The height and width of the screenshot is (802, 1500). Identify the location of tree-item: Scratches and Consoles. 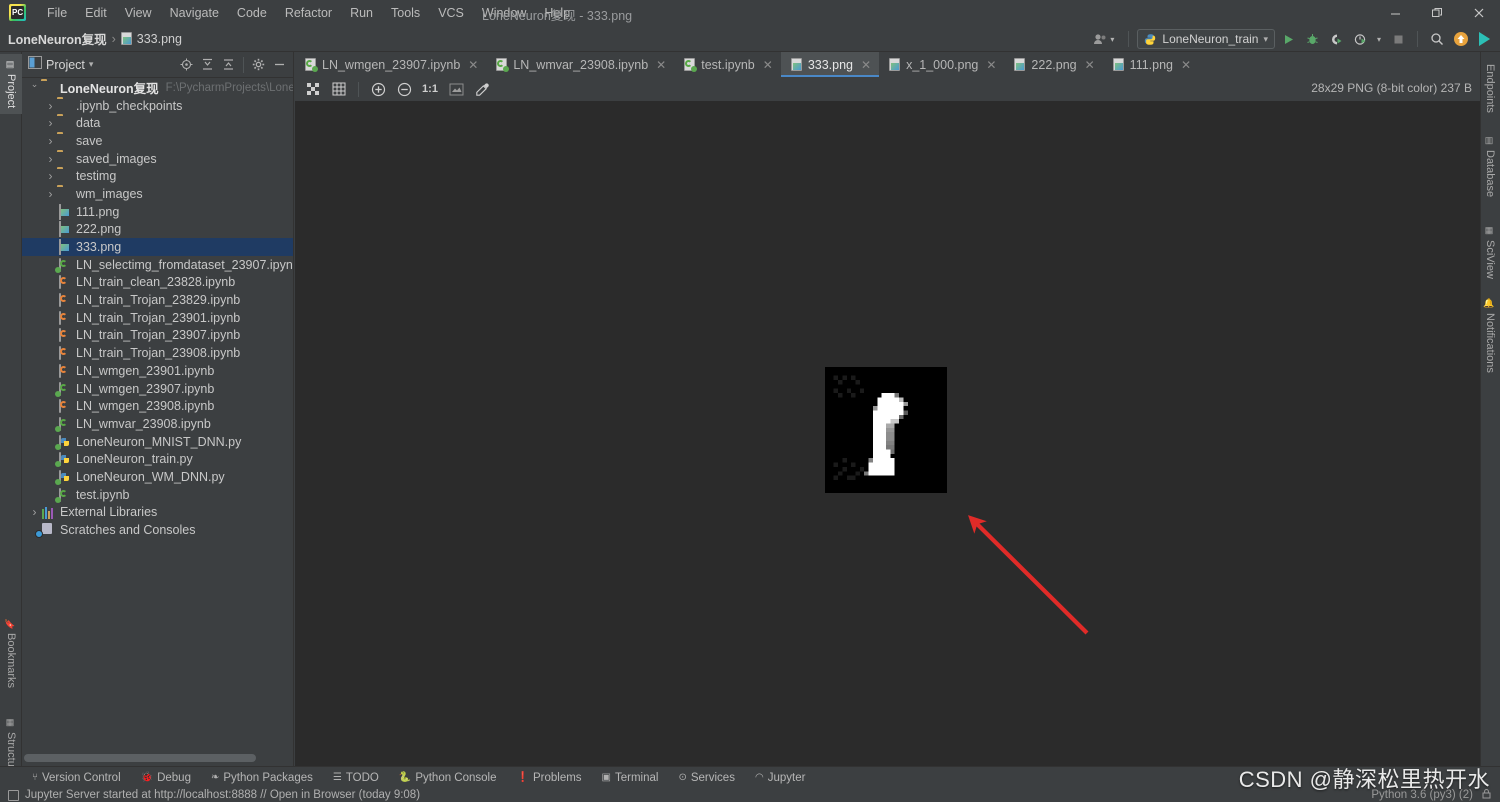
(157, 530).